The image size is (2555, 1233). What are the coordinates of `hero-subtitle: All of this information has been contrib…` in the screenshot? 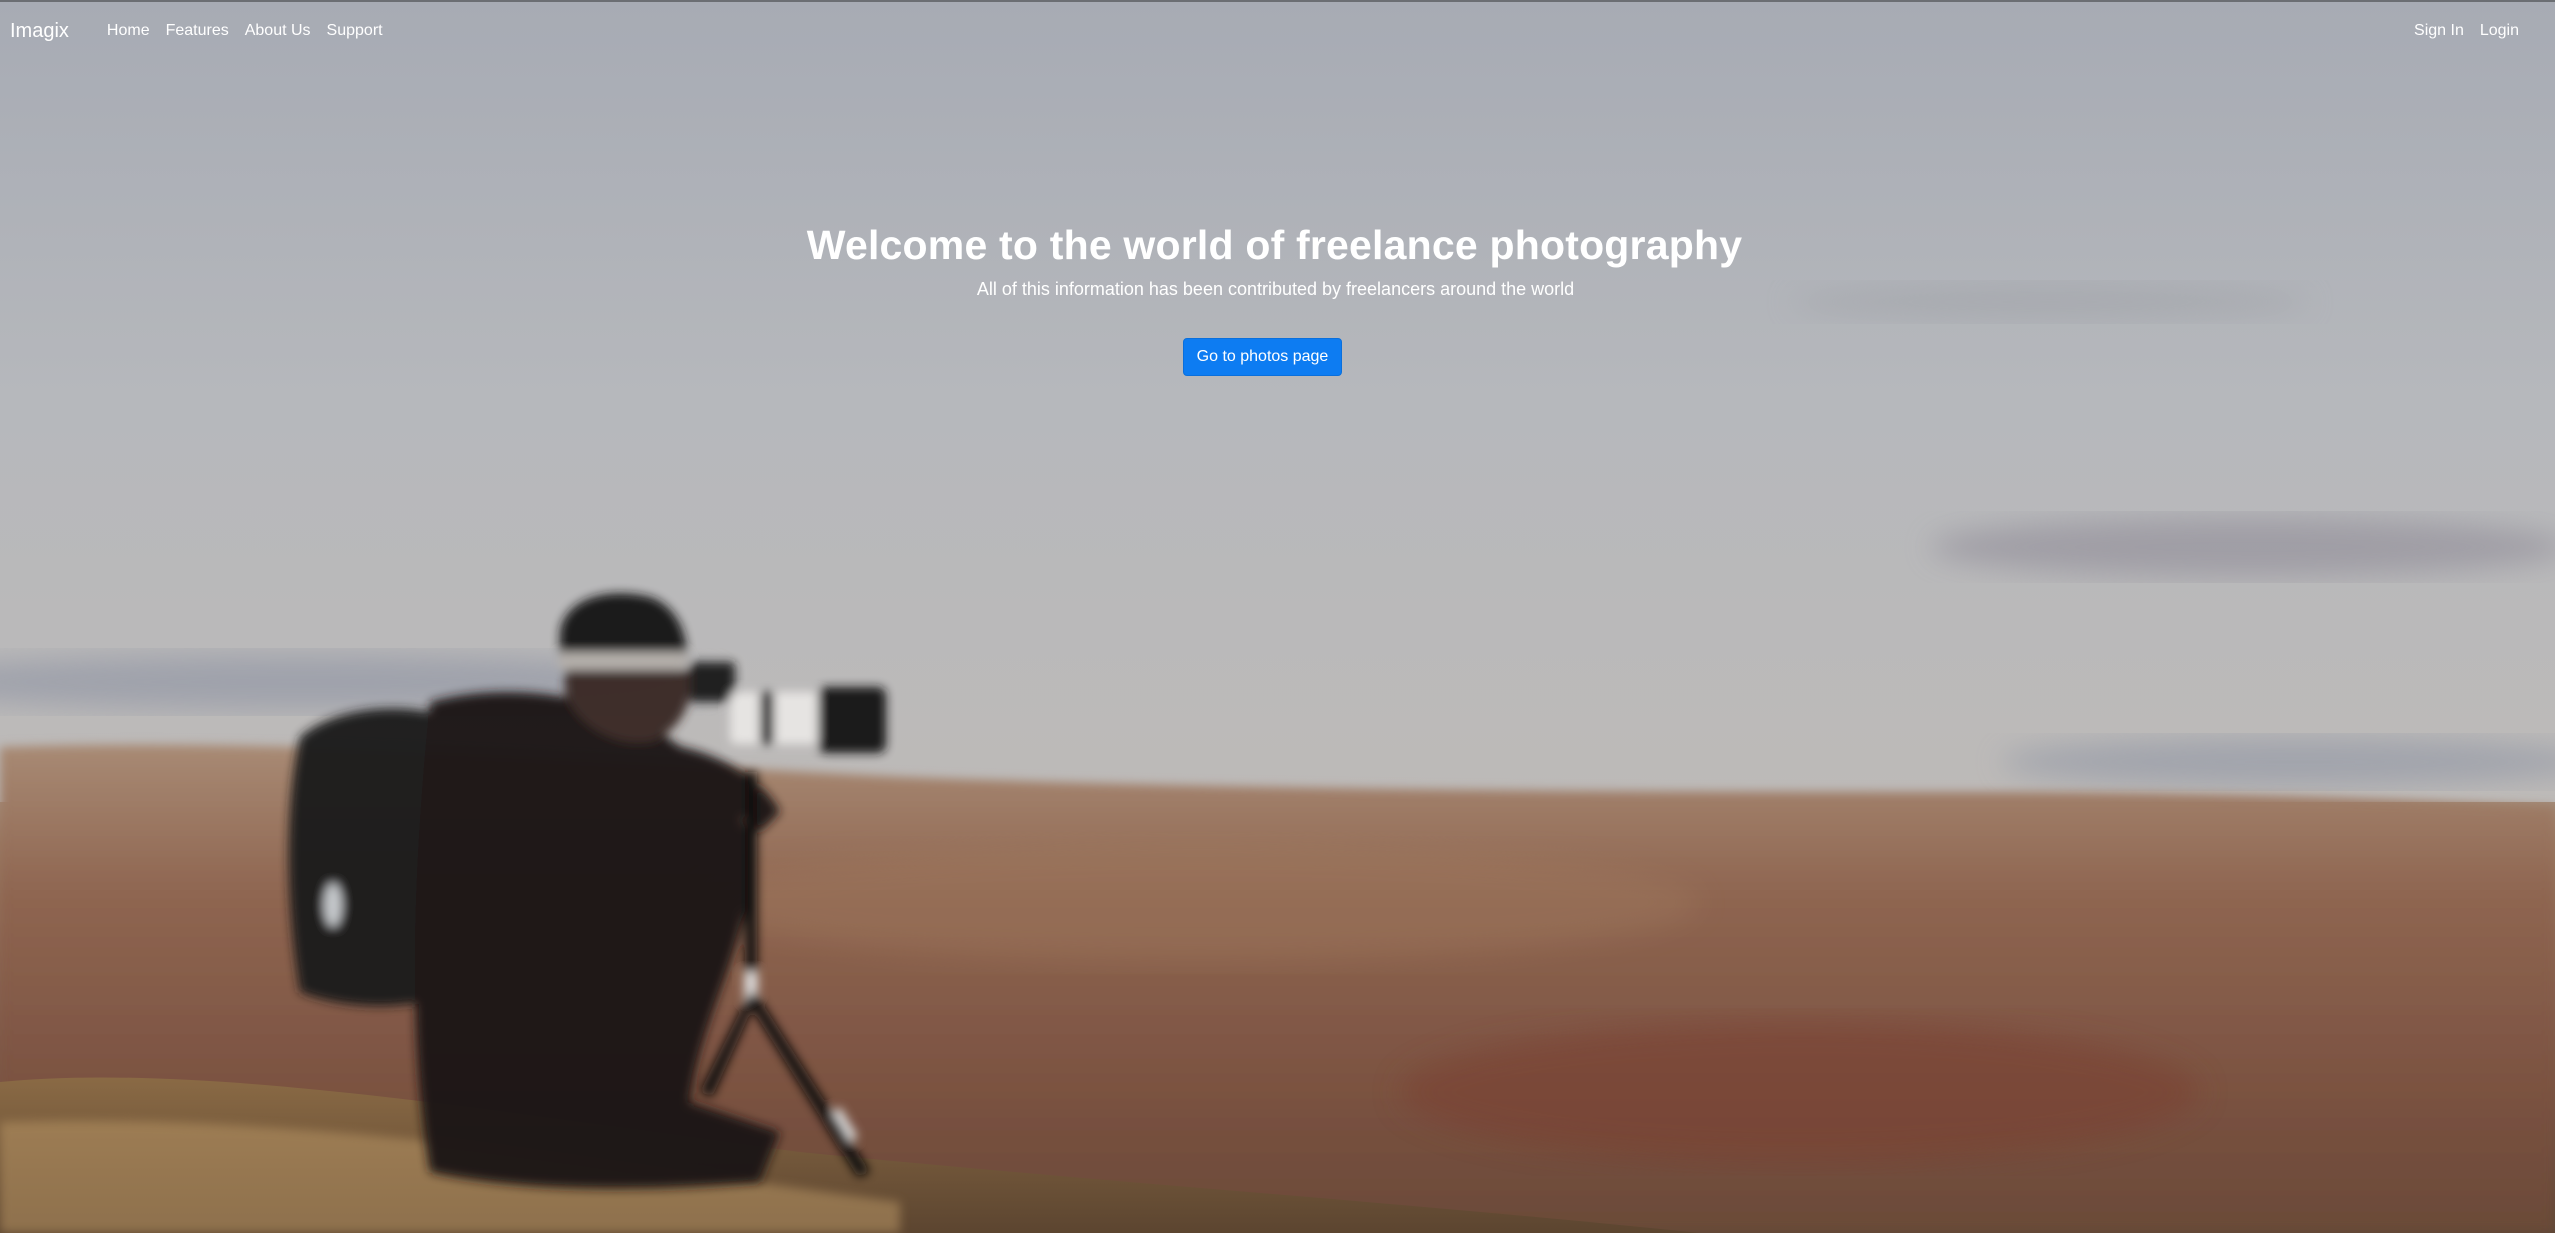 It's located at (1275, 289).